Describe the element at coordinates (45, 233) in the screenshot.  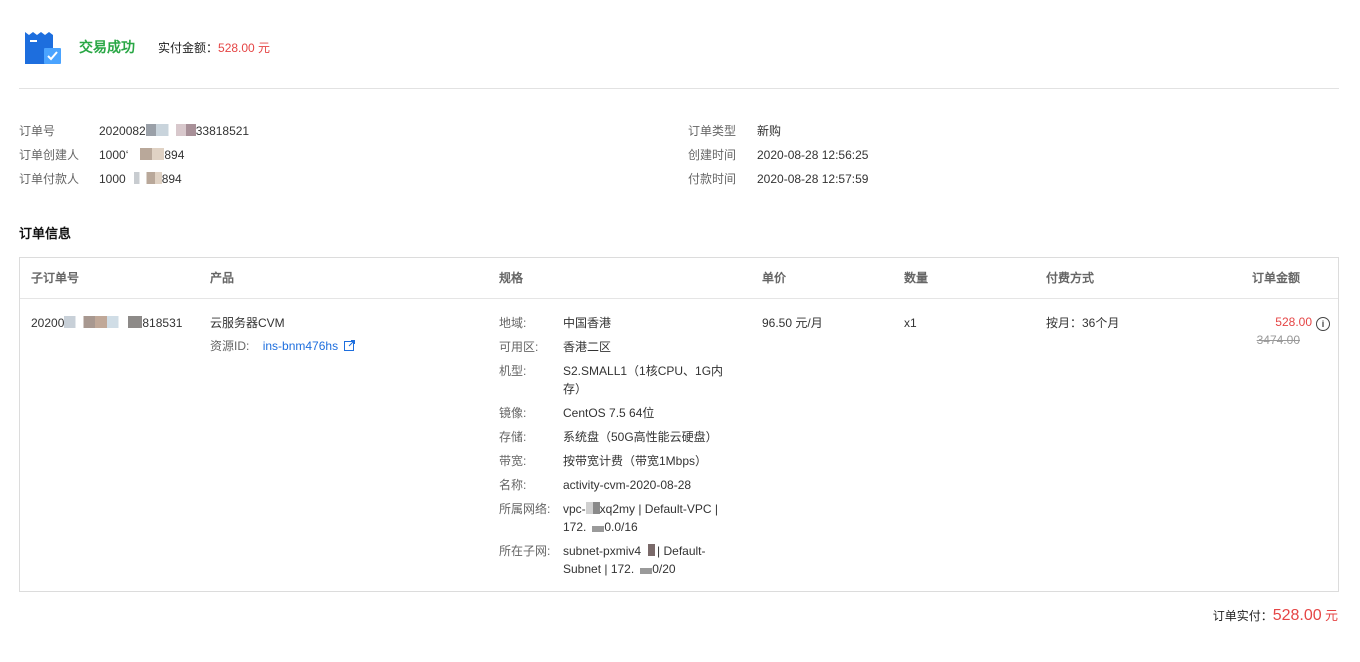
I see `section-title: 订单信息` at that location.